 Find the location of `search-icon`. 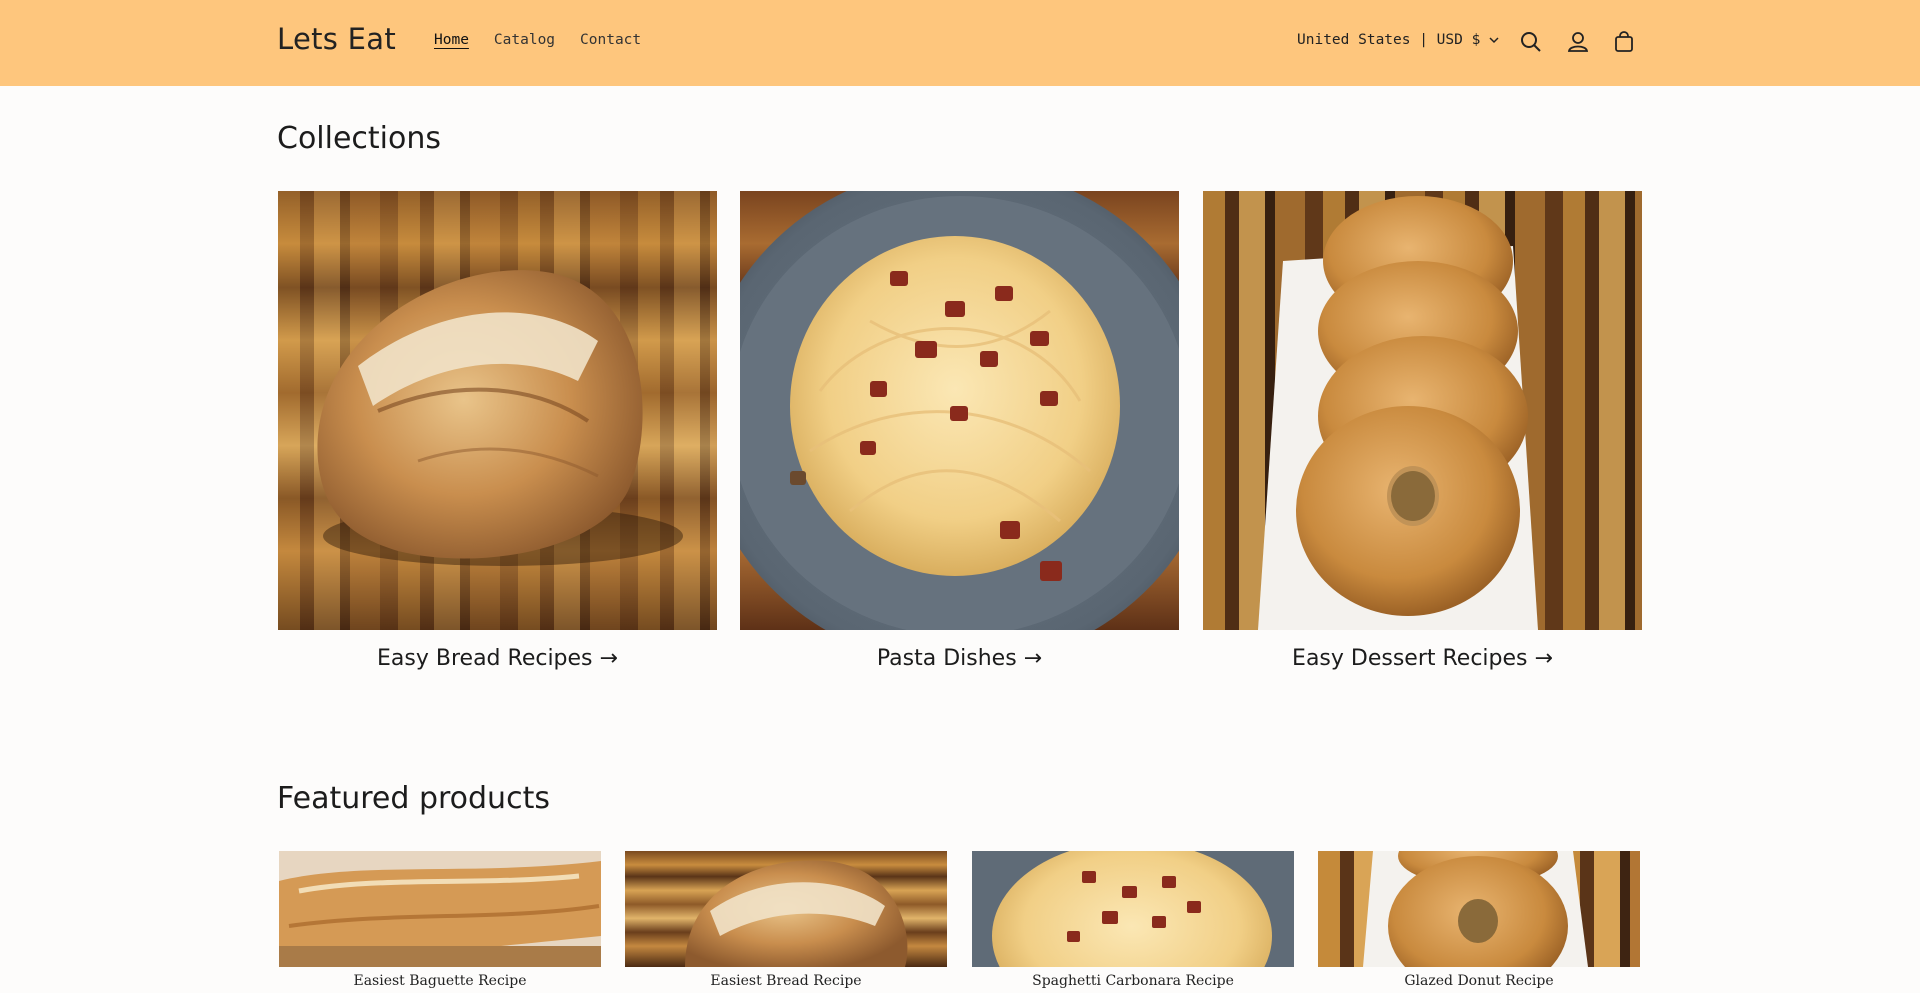

search-icon is located at coordinates (1531, 42).